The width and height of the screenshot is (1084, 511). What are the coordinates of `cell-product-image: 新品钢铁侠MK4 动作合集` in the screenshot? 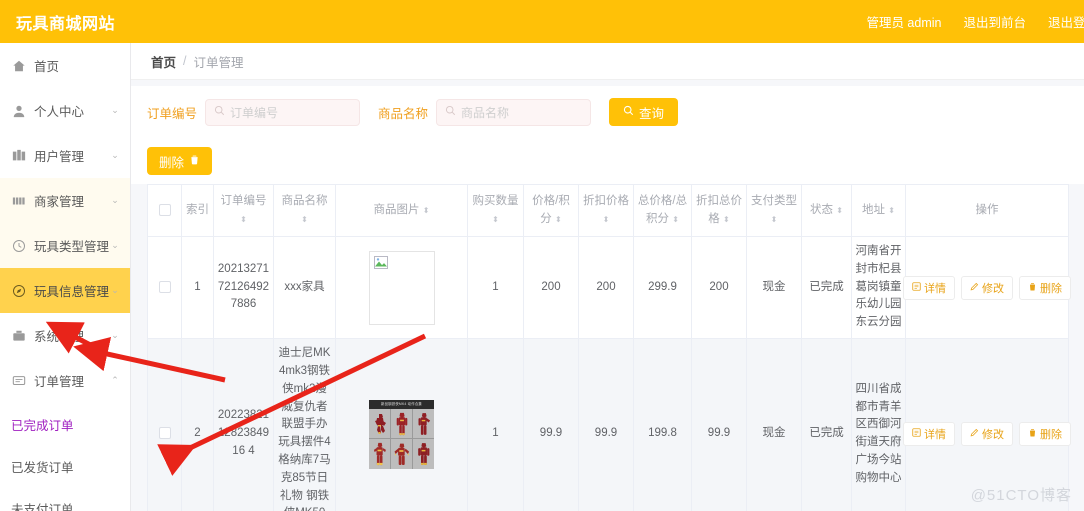 It's located at (401, 424).